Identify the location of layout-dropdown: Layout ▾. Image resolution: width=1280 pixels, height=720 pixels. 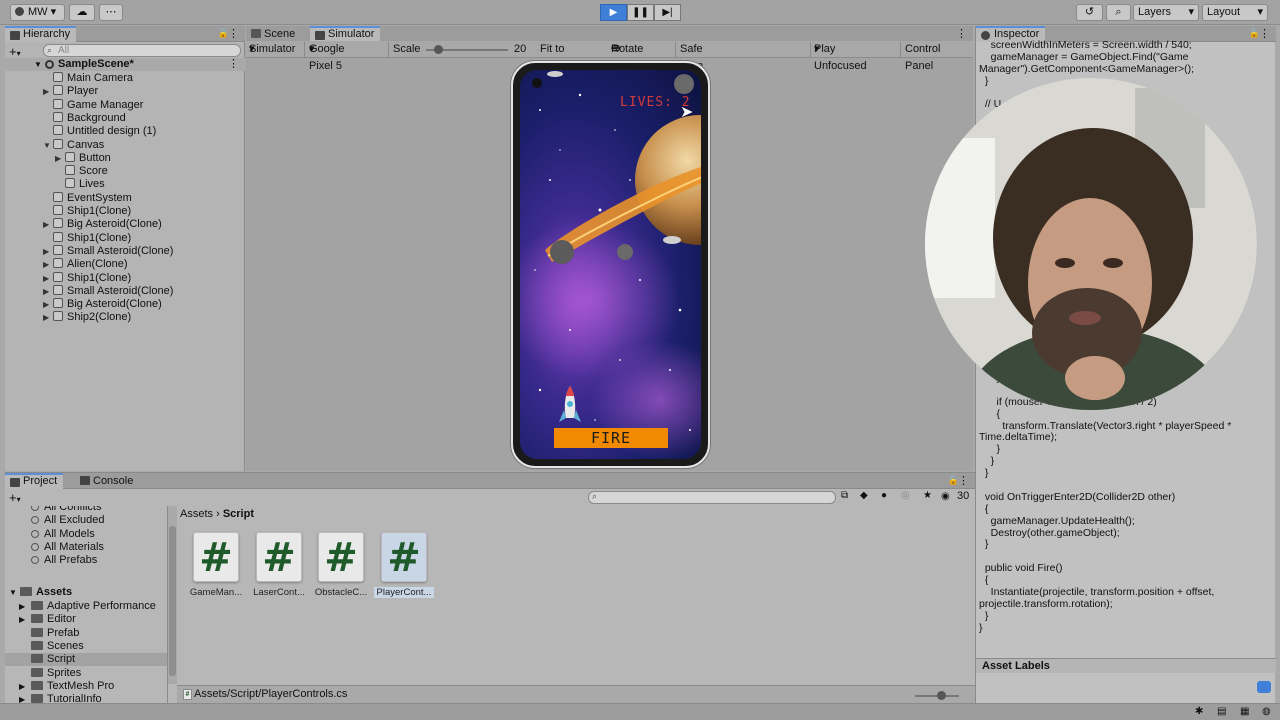
(1235, 12).